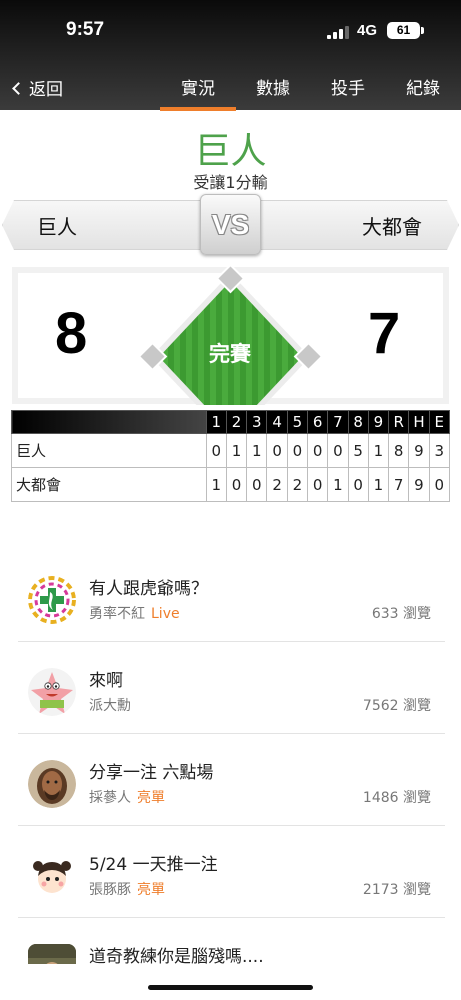 The image size is (461, 1000). Describe the element at coordinates (110, 706) in the screenshot. I see `post-author: 派大勳` at that location.